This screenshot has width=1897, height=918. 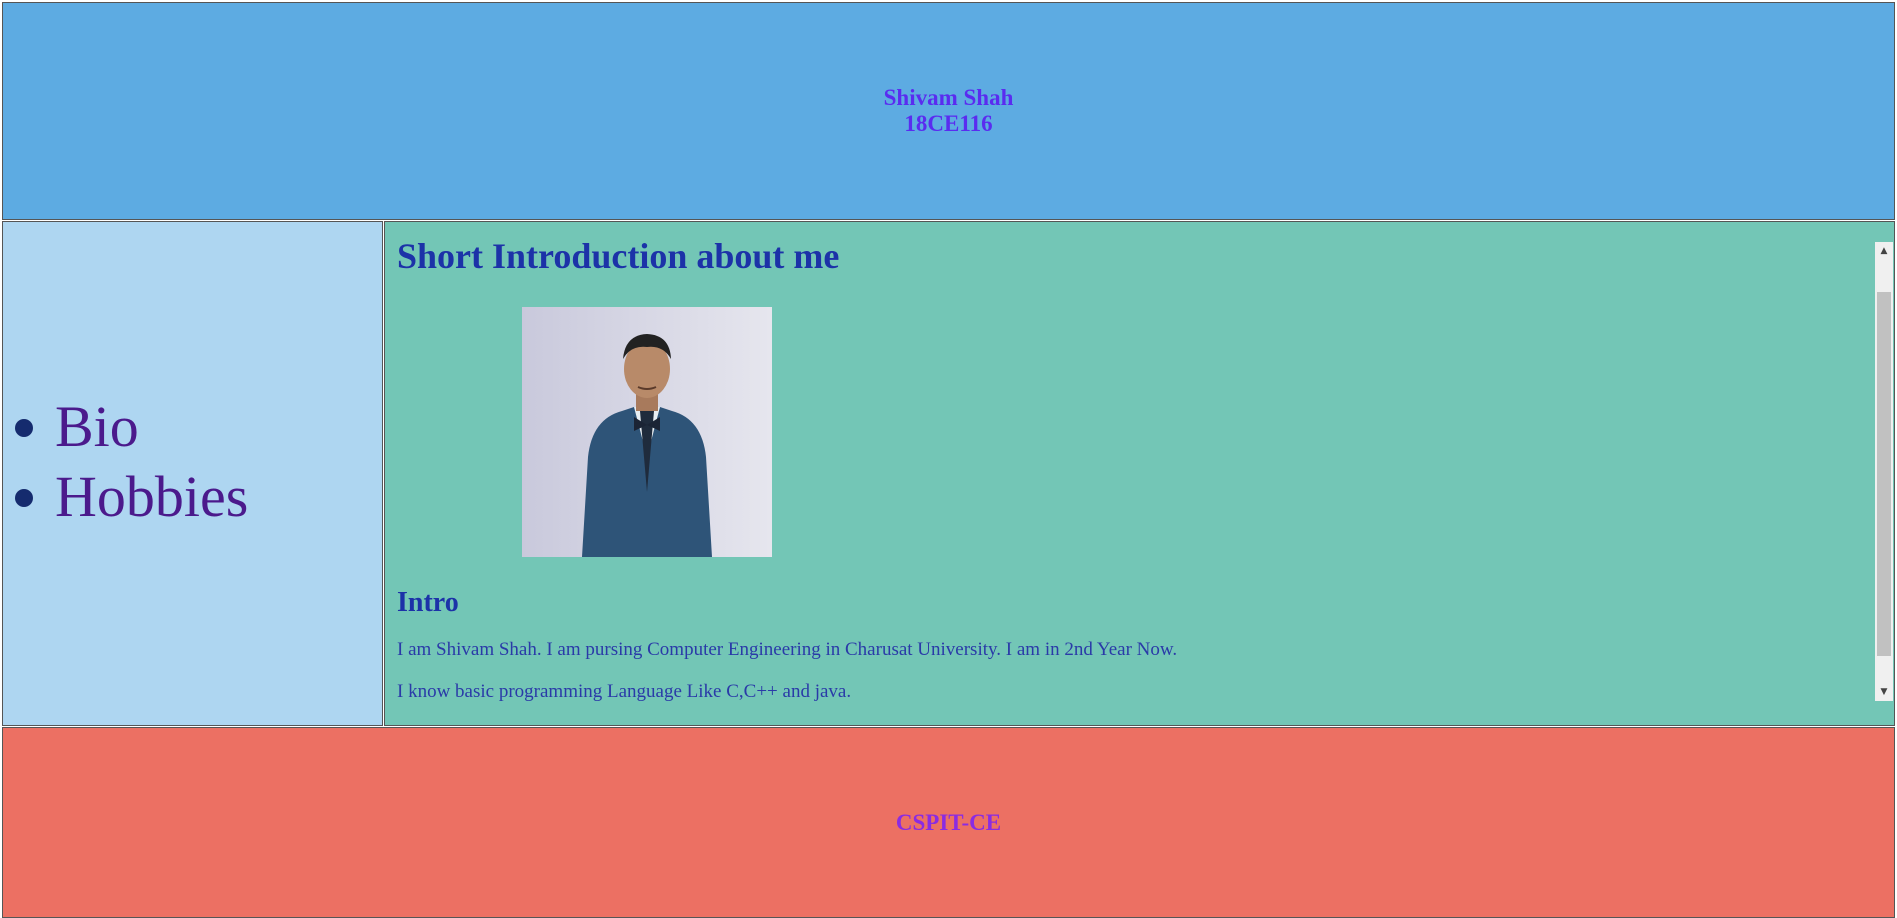 I want to click on header-name: Shivam Shah, so click(x=948, y=97).